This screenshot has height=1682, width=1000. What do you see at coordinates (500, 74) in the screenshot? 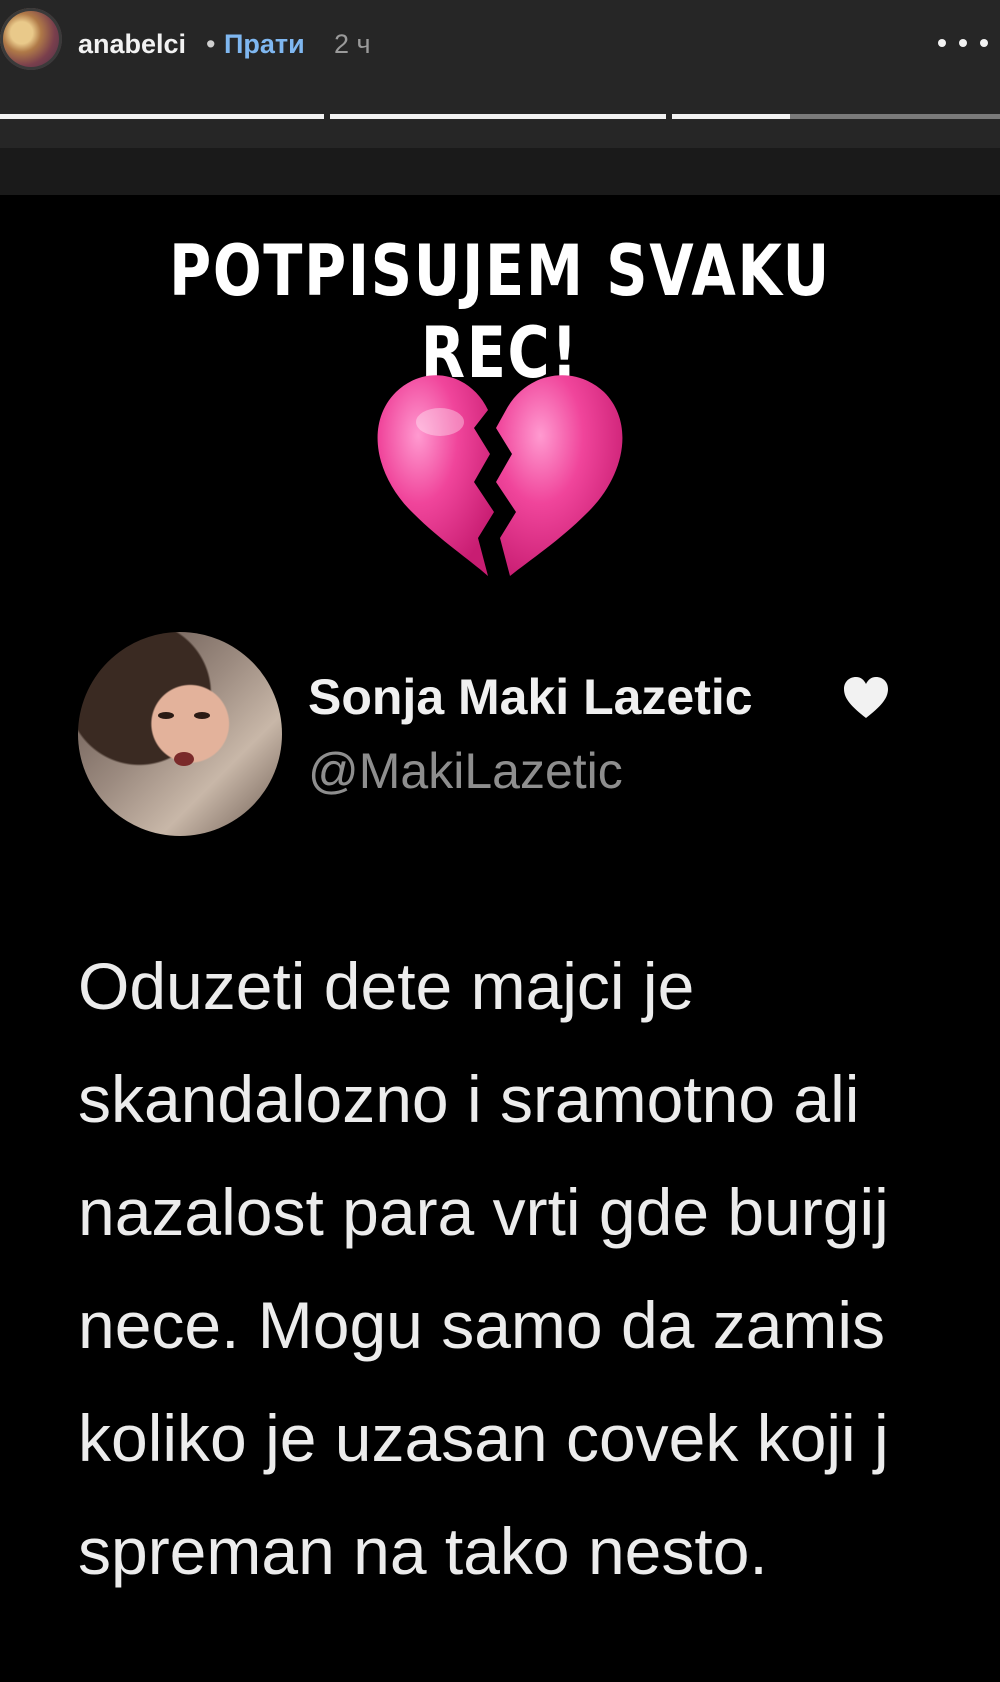
I see `story-header: anabelci • Прати 2 ч` at bounding box center [500, 74].